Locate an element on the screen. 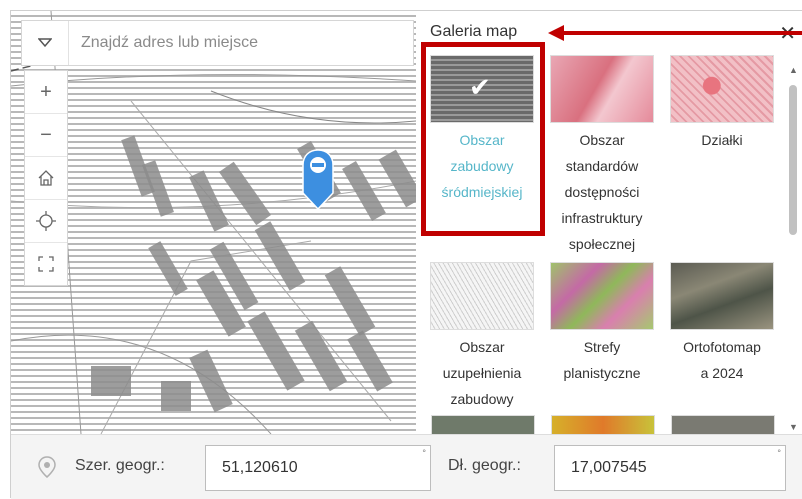  tile-label: Działki is located at coordinates (722, 140).